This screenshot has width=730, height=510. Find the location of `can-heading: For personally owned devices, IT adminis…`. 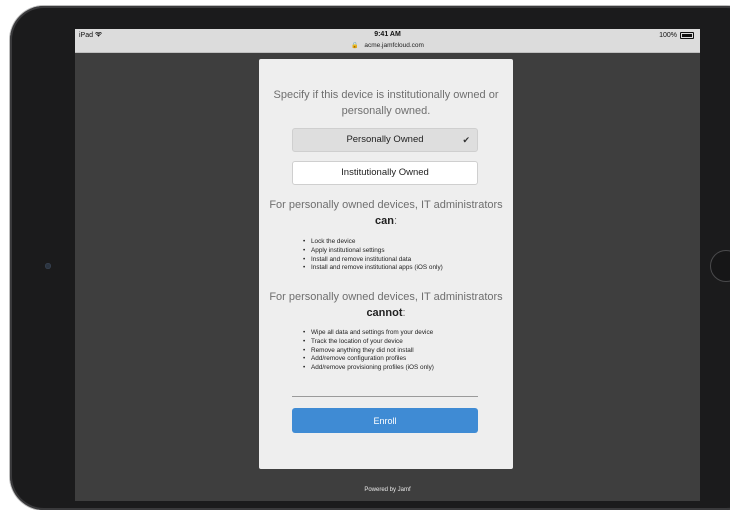

can-heading: For personally owned devices, IT adminis… is located at coordinates (386, 213).